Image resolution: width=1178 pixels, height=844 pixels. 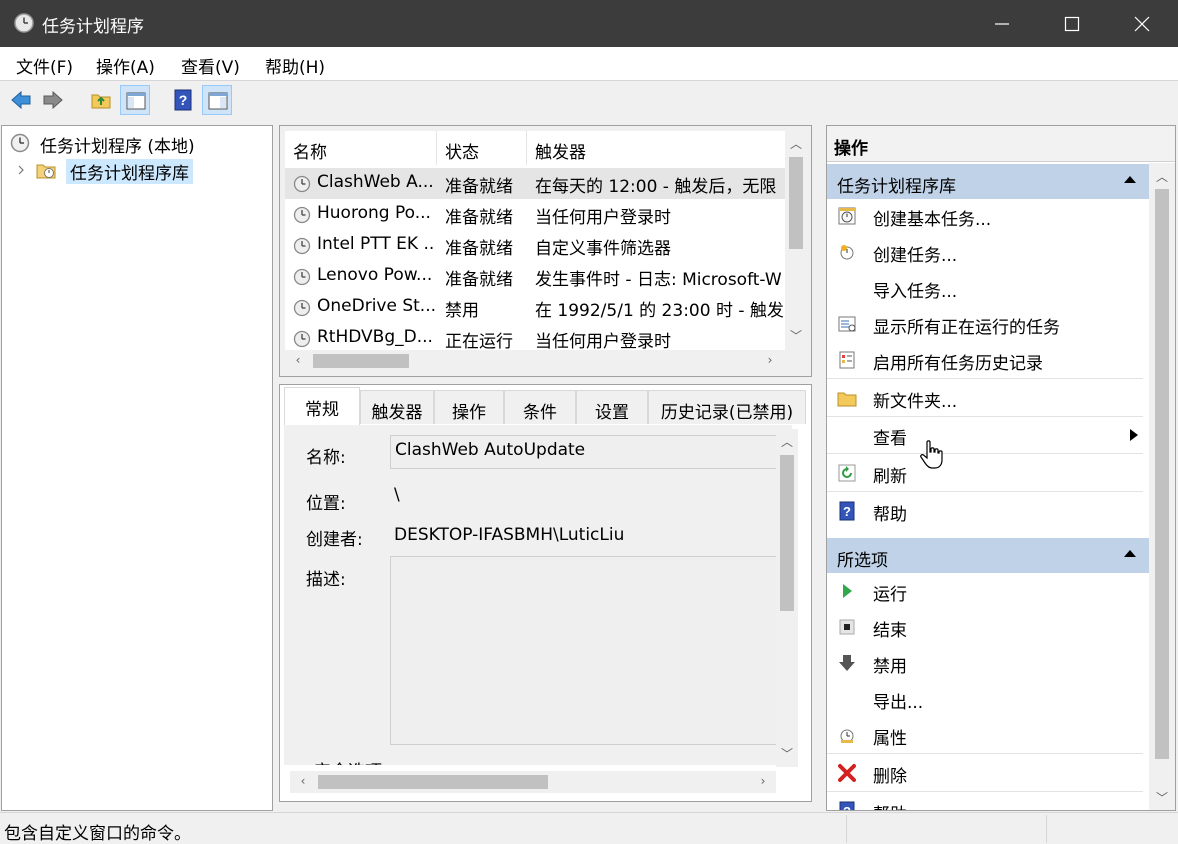 I want to click on back-button, so click(x=21, y=100).